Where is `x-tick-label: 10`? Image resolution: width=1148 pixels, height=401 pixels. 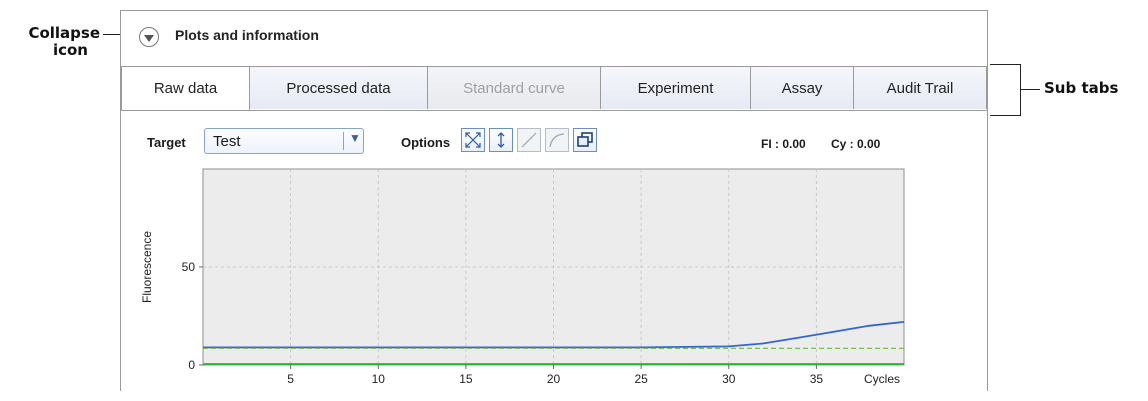
x-tick-label: 10 is located at coordinates (379, 379).